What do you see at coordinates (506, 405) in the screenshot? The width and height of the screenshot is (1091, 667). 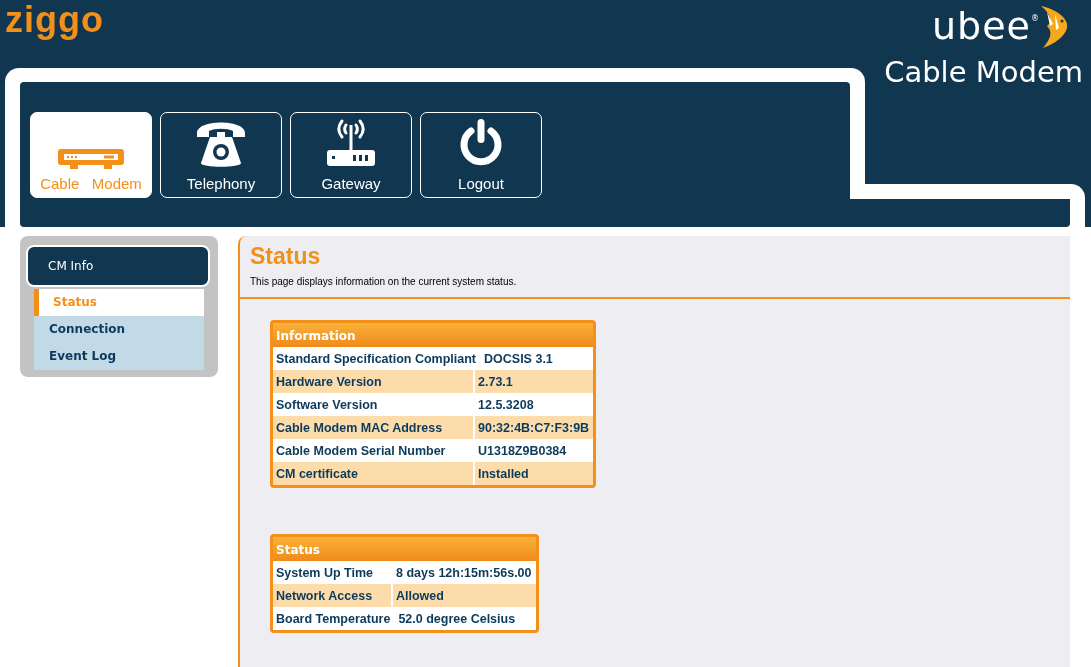 I see `table-cell-text: 12.5.3208` at bounding box center [506, 405].